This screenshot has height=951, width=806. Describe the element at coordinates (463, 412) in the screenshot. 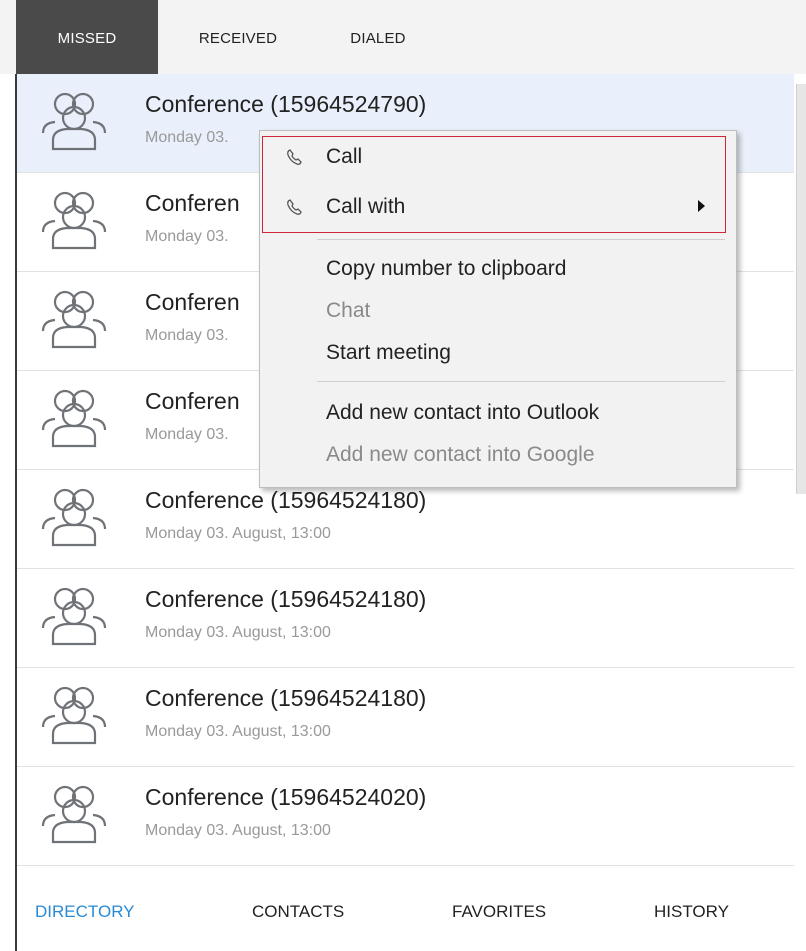

I see `menu-item-label: Add new contact into Outlook` at that location.